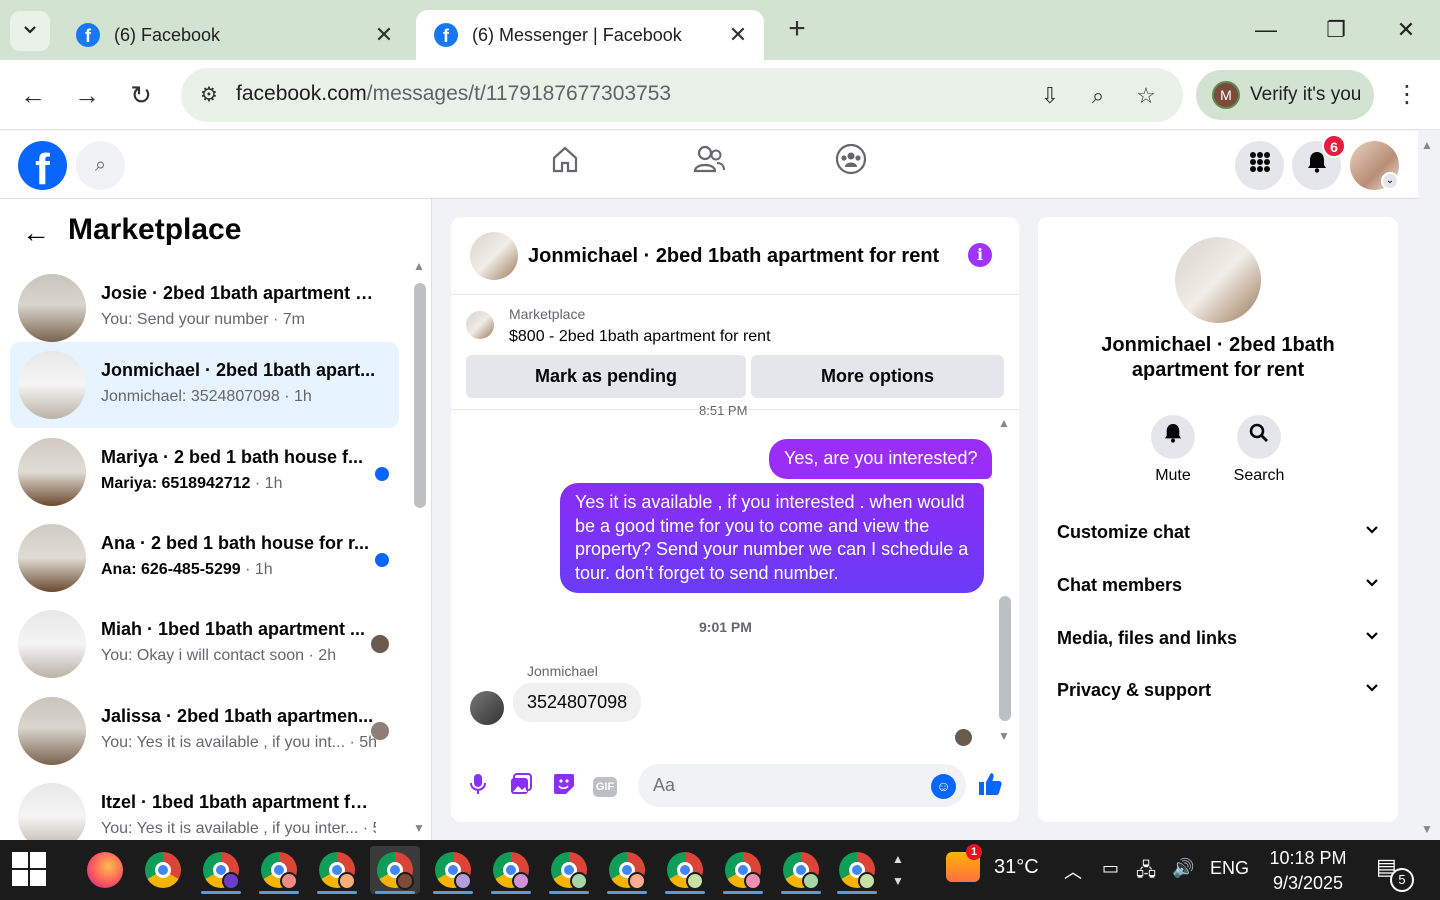 Image resolution: width=1440 pixels, height=900 pixels. What do you see at coordinates (990, 787) in the screenshot?
I see `thumbs-up-icon` at bounding box center [990, 787].